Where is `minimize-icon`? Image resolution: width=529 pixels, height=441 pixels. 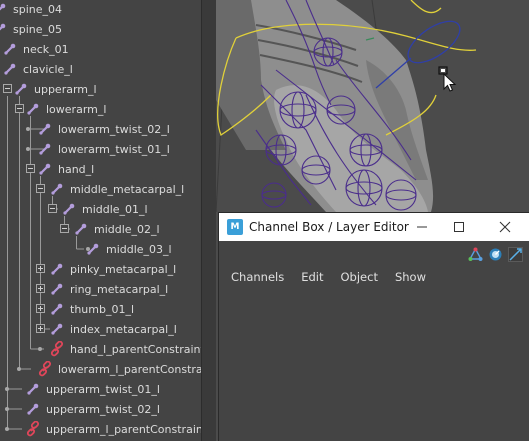 minimize-icon is located at coordinates (422, 227).